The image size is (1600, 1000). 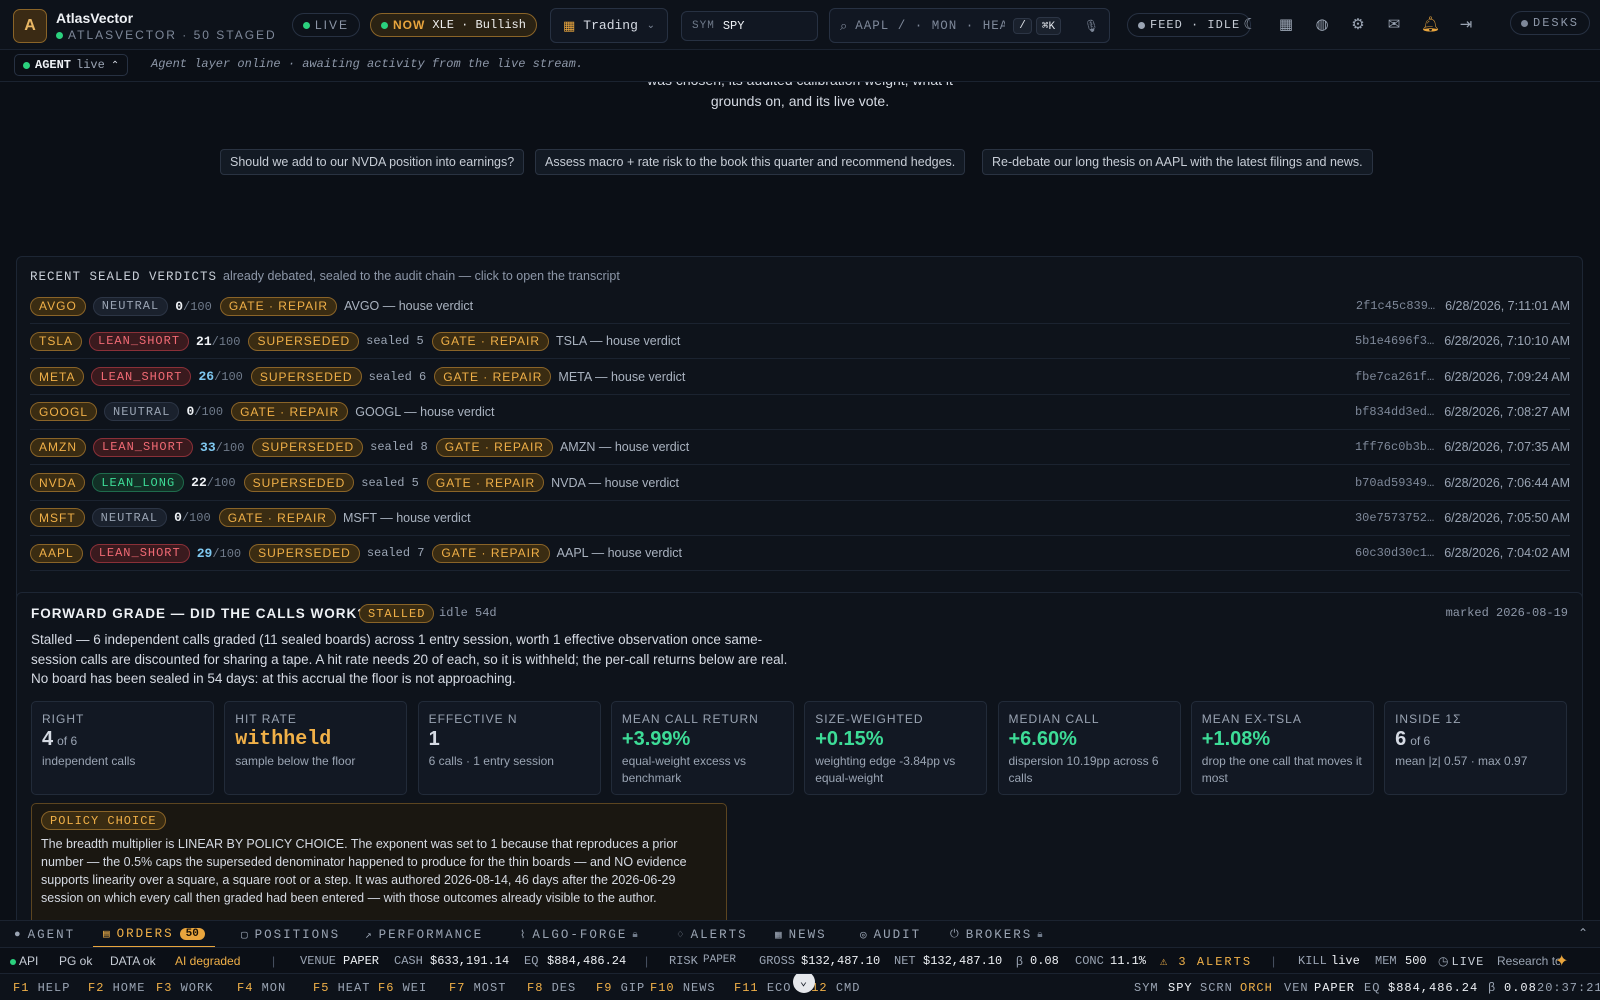 What do you see at coordinates (408, 961) in the screenshot?
I see `cash-label: CASH` at bounding box center [408, 961].